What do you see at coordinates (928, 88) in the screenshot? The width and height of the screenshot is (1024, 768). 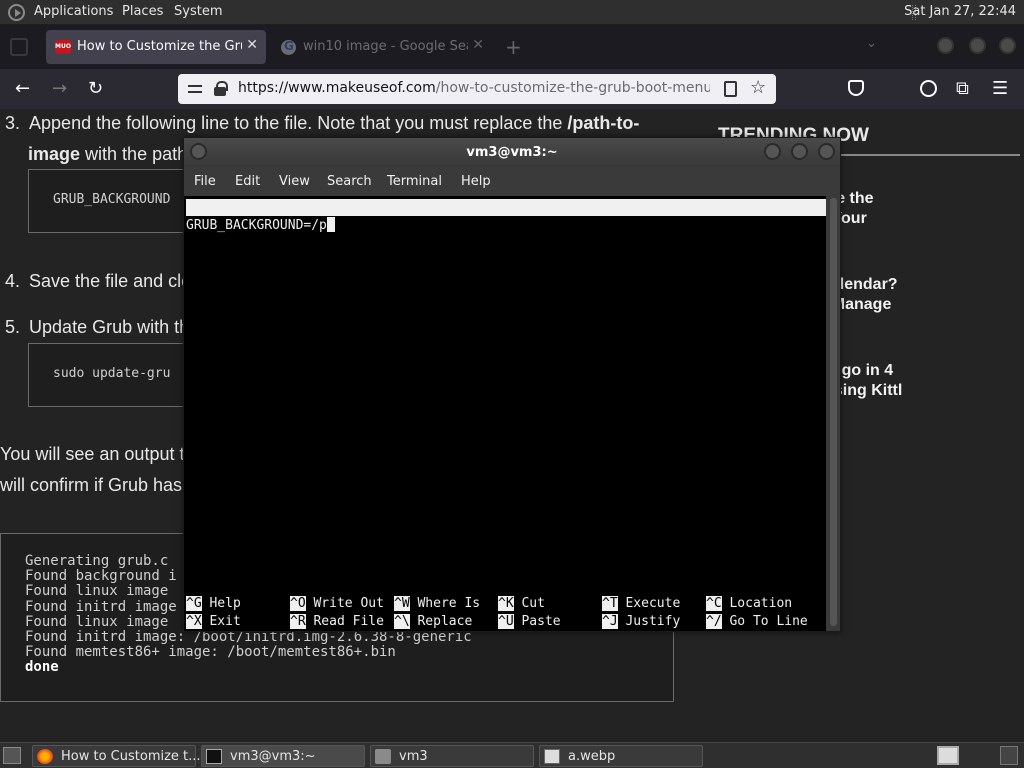 I see `account-icon` at bounding box center [928, 88].